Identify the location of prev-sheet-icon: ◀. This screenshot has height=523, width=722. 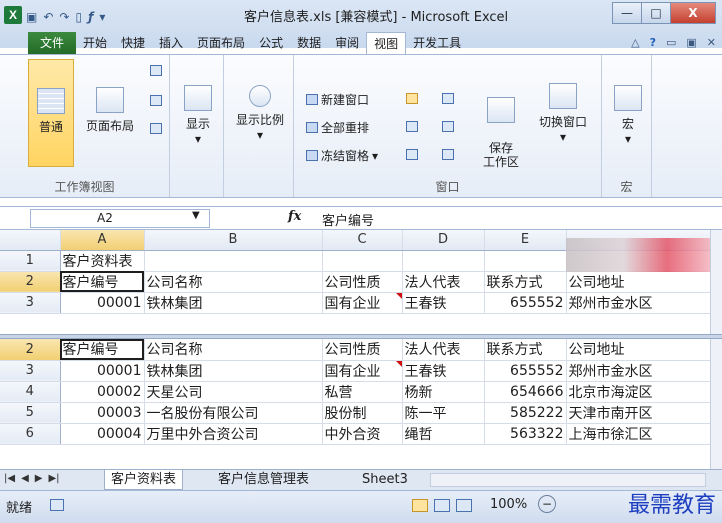
(25, 478).